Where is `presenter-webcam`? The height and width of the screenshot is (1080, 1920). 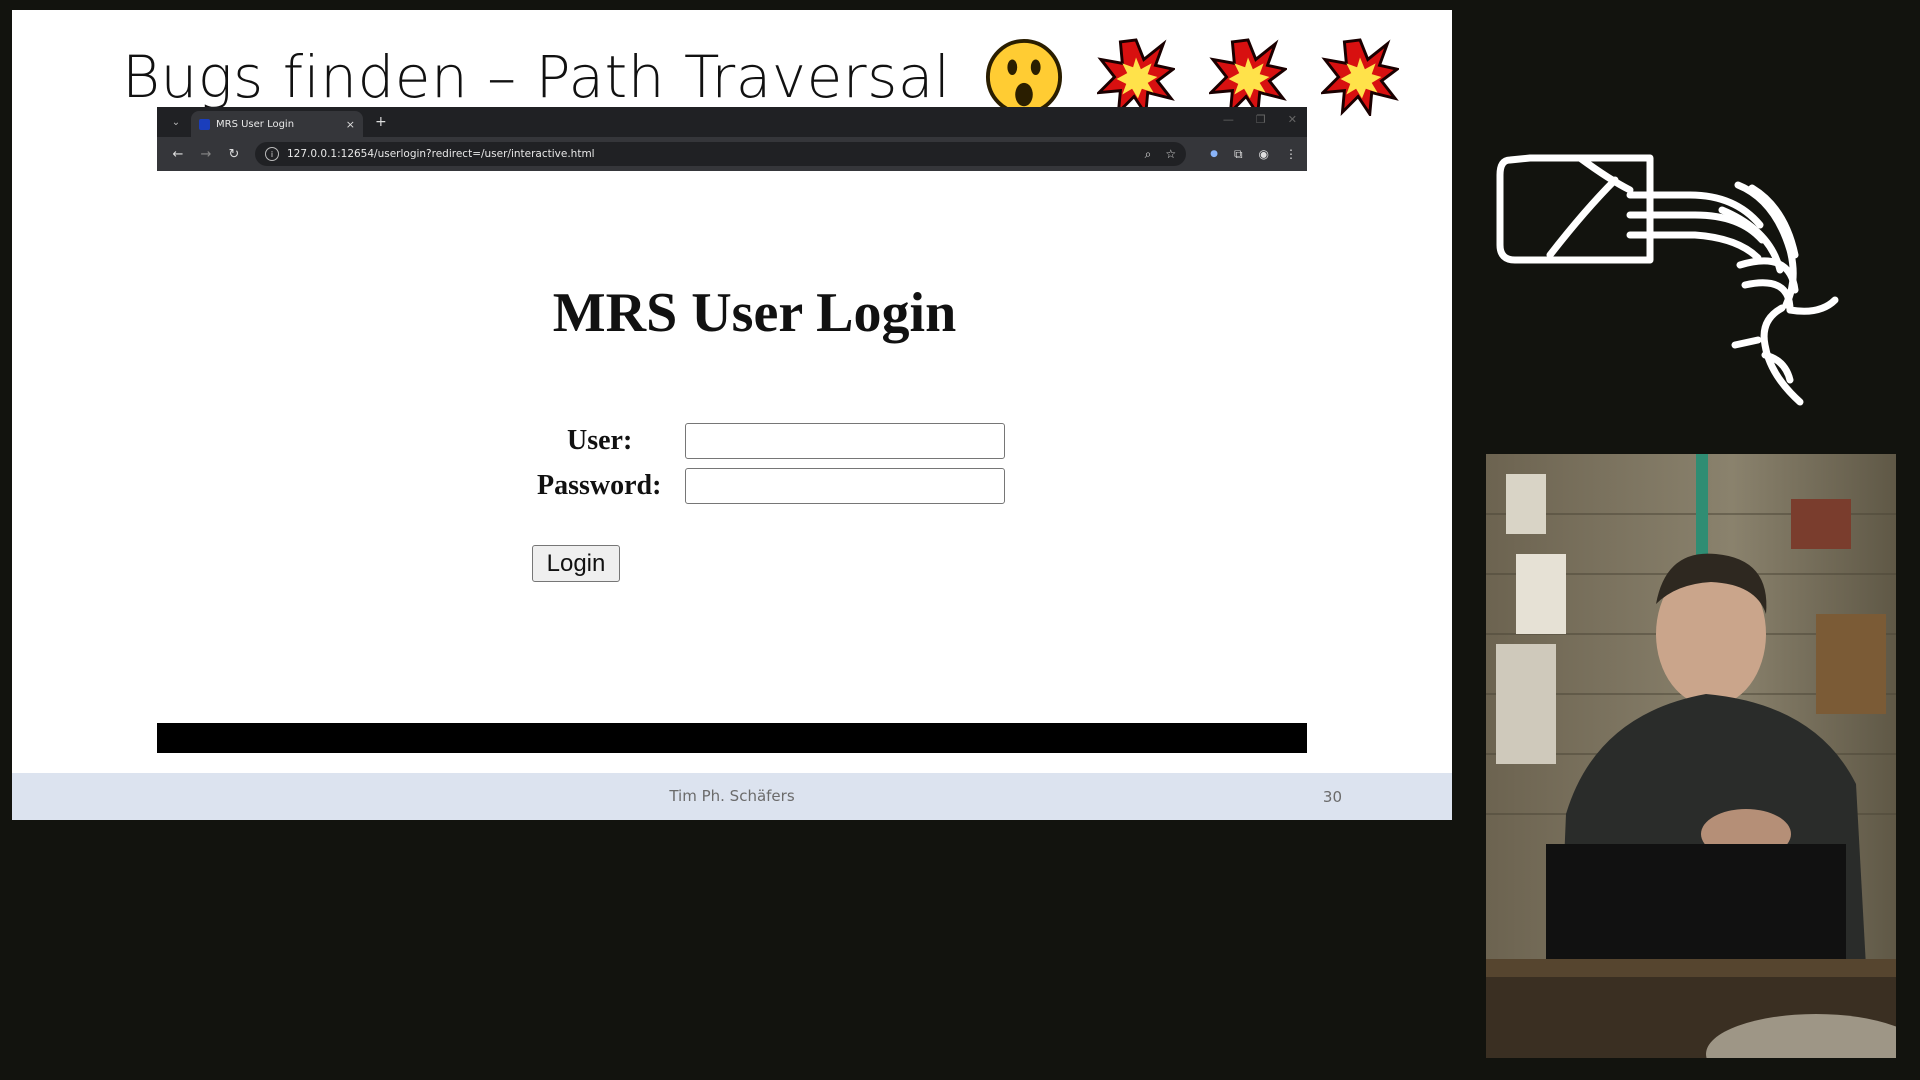 presenter-webcam is located at coordinates (1691, 756).